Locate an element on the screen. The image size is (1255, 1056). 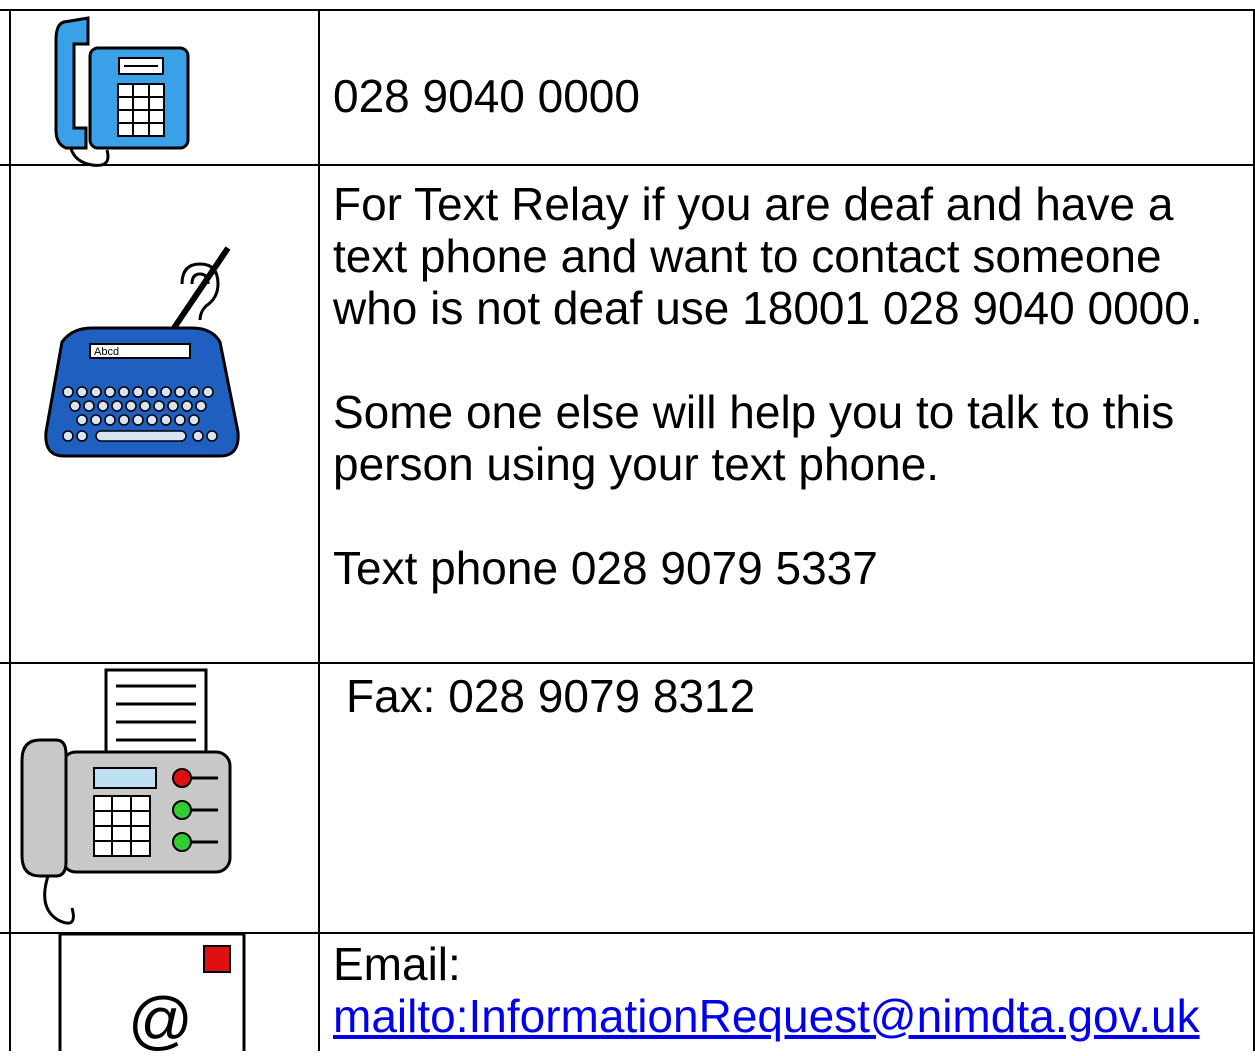
fax-number: Fax: 028 9079 8312 is located at coordinates (551, 696).